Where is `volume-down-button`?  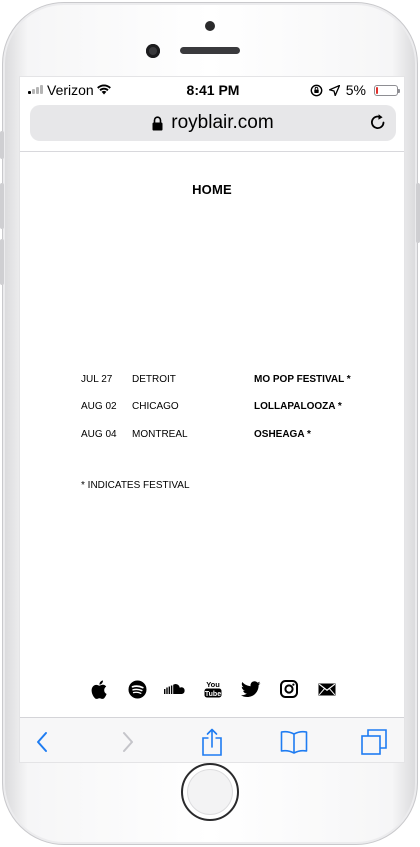 volume-down-button is located at coordinates (2, 262).